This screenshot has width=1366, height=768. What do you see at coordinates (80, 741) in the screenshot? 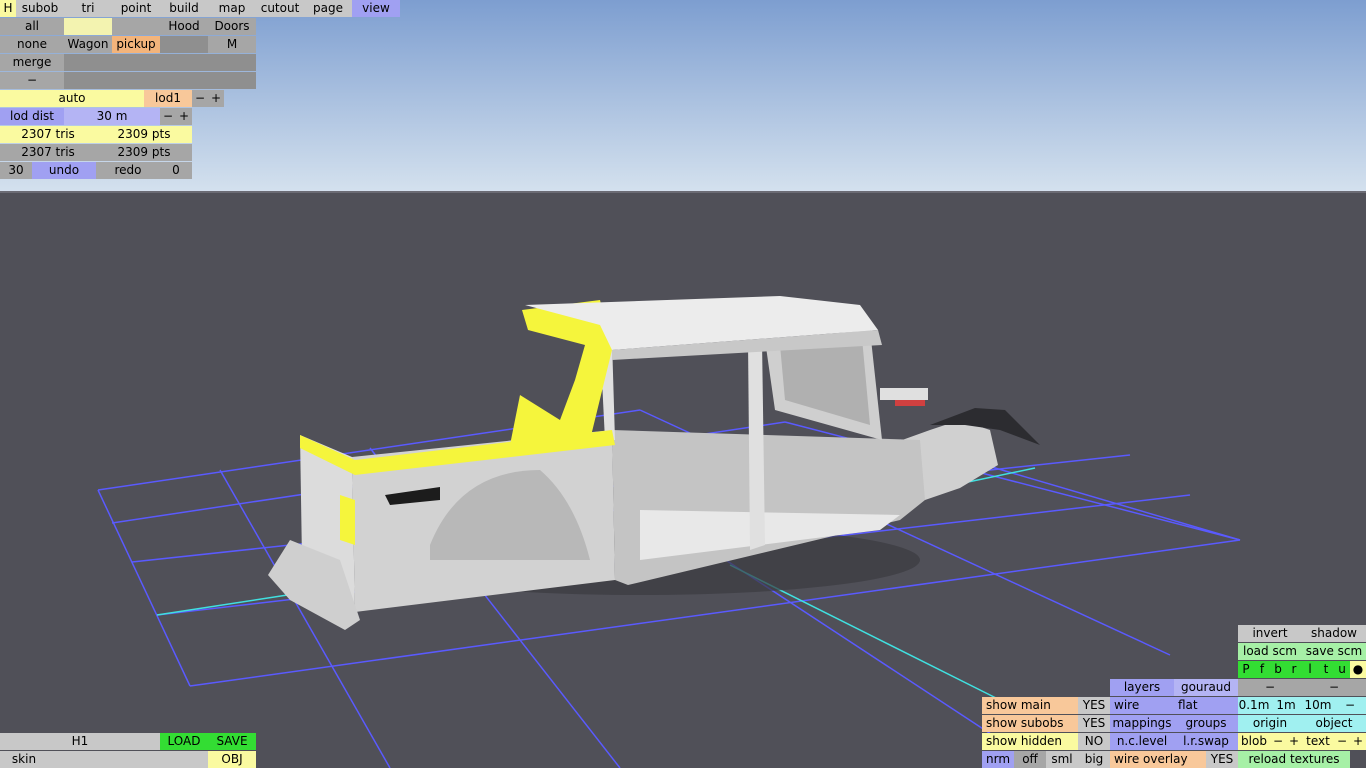
I see `filename-field: H1` at bounding box center [80, 741].